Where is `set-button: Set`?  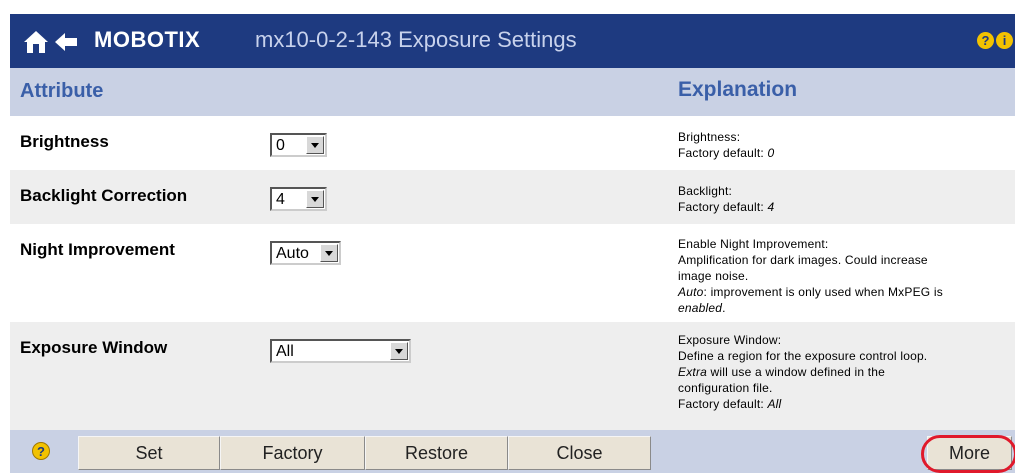 set-button: Set is located at coordinates (149, 453).